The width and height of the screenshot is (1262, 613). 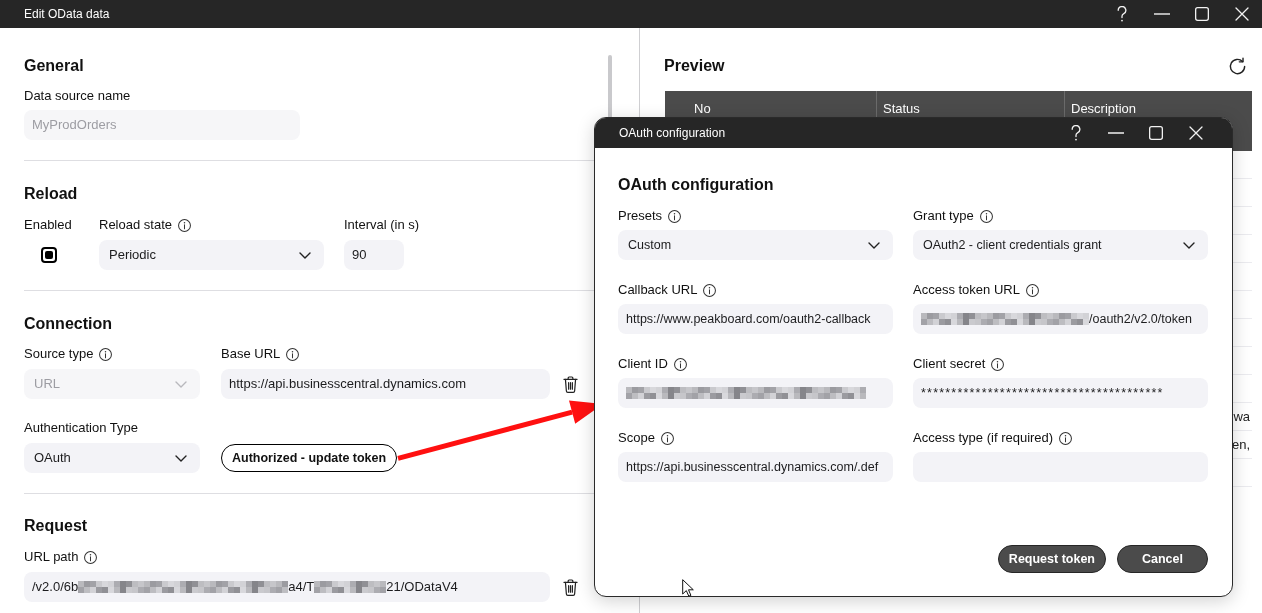 What do you see at coordinates (251, 354) in the screenshot?
I see `field-label: Base URL` at bounding box center [251, 354].